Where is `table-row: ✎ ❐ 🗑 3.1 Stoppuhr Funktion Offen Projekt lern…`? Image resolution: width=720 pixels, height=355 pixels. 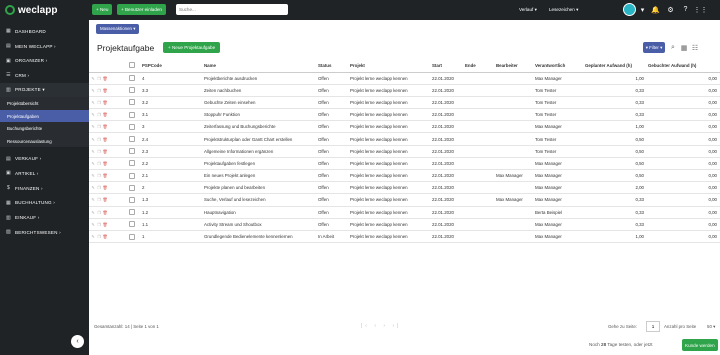
table-row: ✎ ❐ 🗑 3.1 Stoppuhr Funktion Offen Projekt lern… is located at coordinates (404, 115).